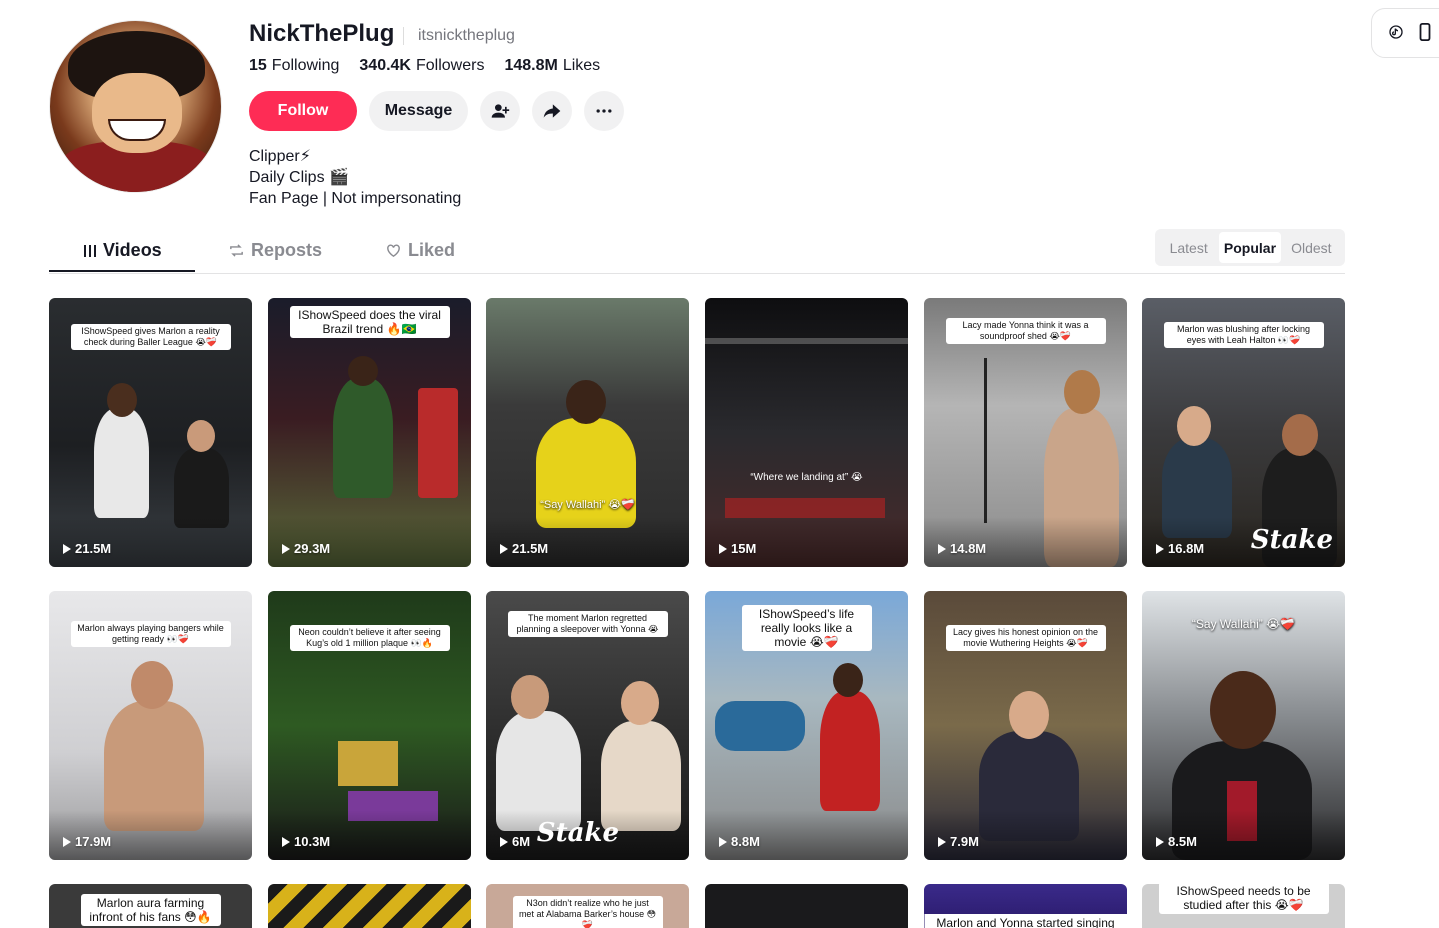 This screenshot has height=928, width=1439. I want to click on bio-line: Clipper⚡, so click(280, 156).